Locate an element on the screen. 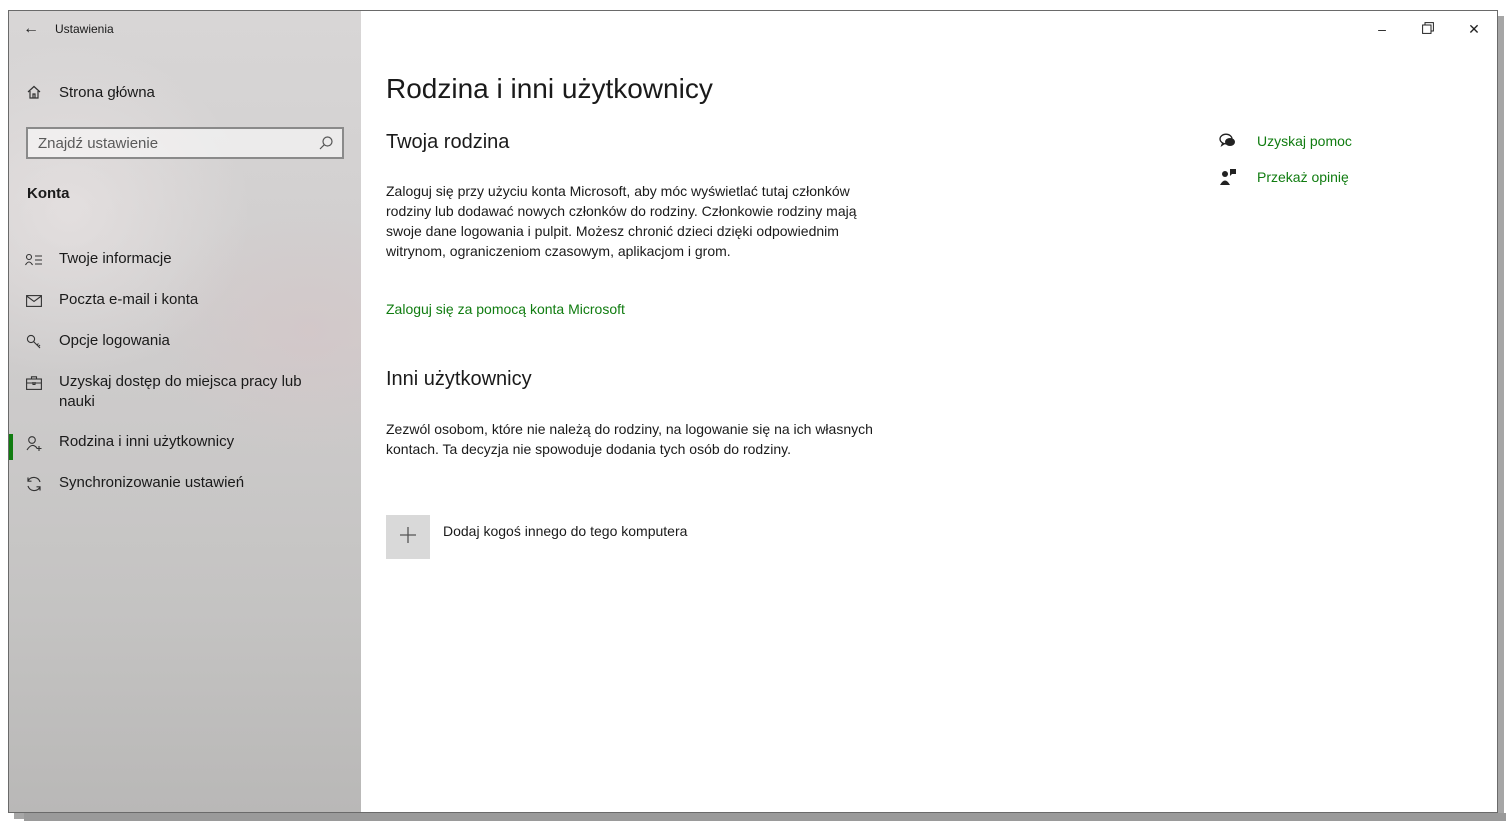 This screenshot has width=1506, height=821. search-input is located at coordinates (169, 143).